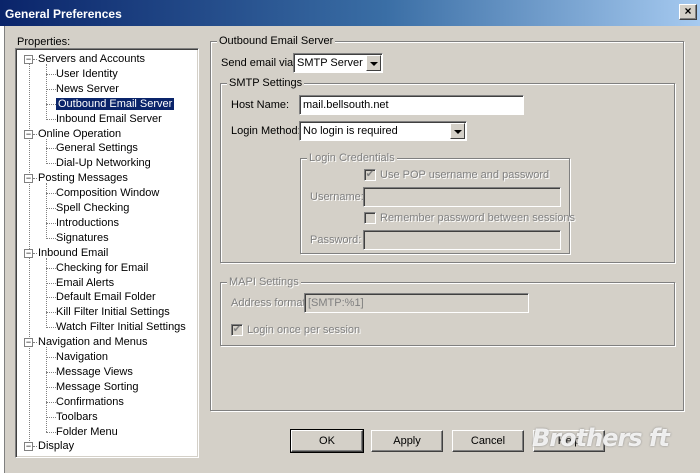  What do you see at coordinates (266, 131) in the screenshot?
I see `login-method-label: Login Method:` at bounding box center [266, 131].